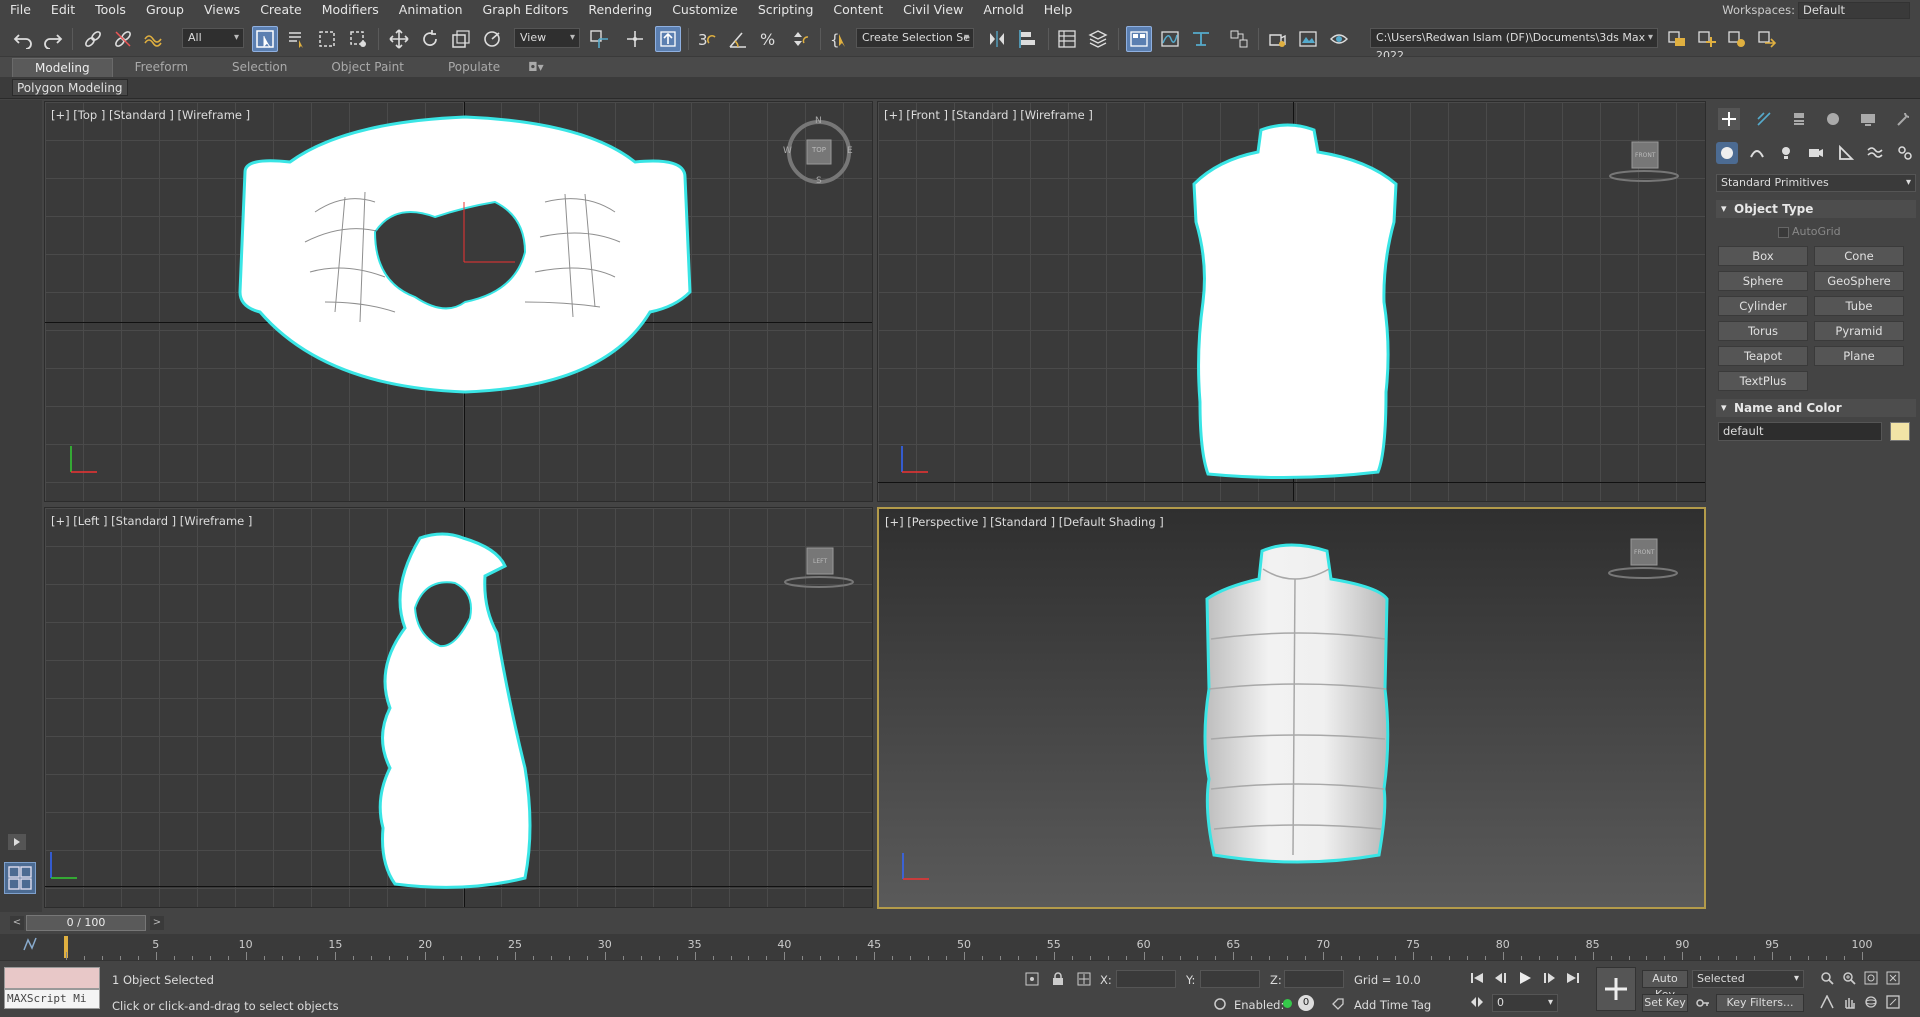  I want to click on keyboard-shortcut-override-icon, so click(668, 39).